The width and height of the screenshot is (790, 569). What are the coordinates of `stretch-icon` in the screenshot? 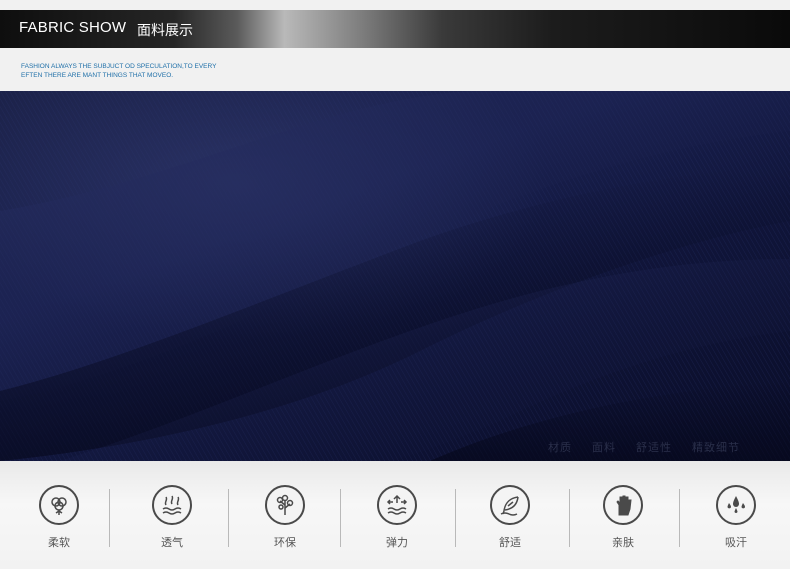 It's located at (397, 505).